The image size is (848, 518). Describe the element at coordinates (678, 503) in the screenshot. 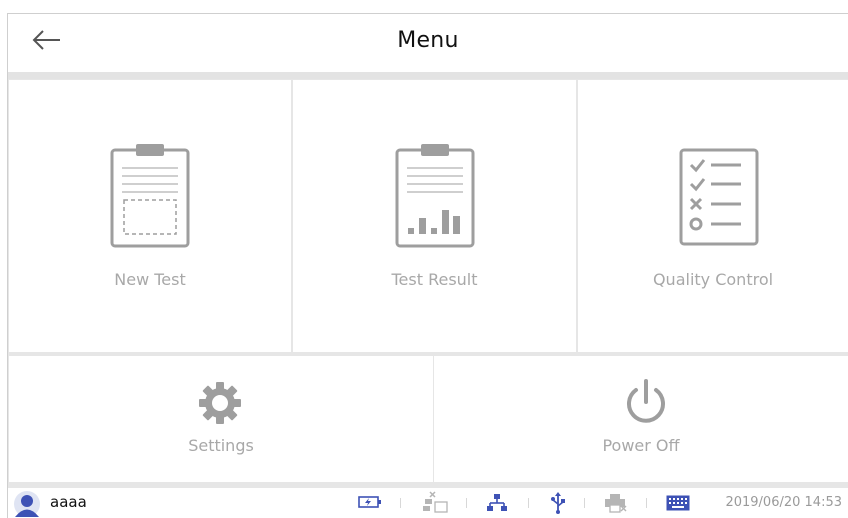

I see `keyboard-icon` at that location.